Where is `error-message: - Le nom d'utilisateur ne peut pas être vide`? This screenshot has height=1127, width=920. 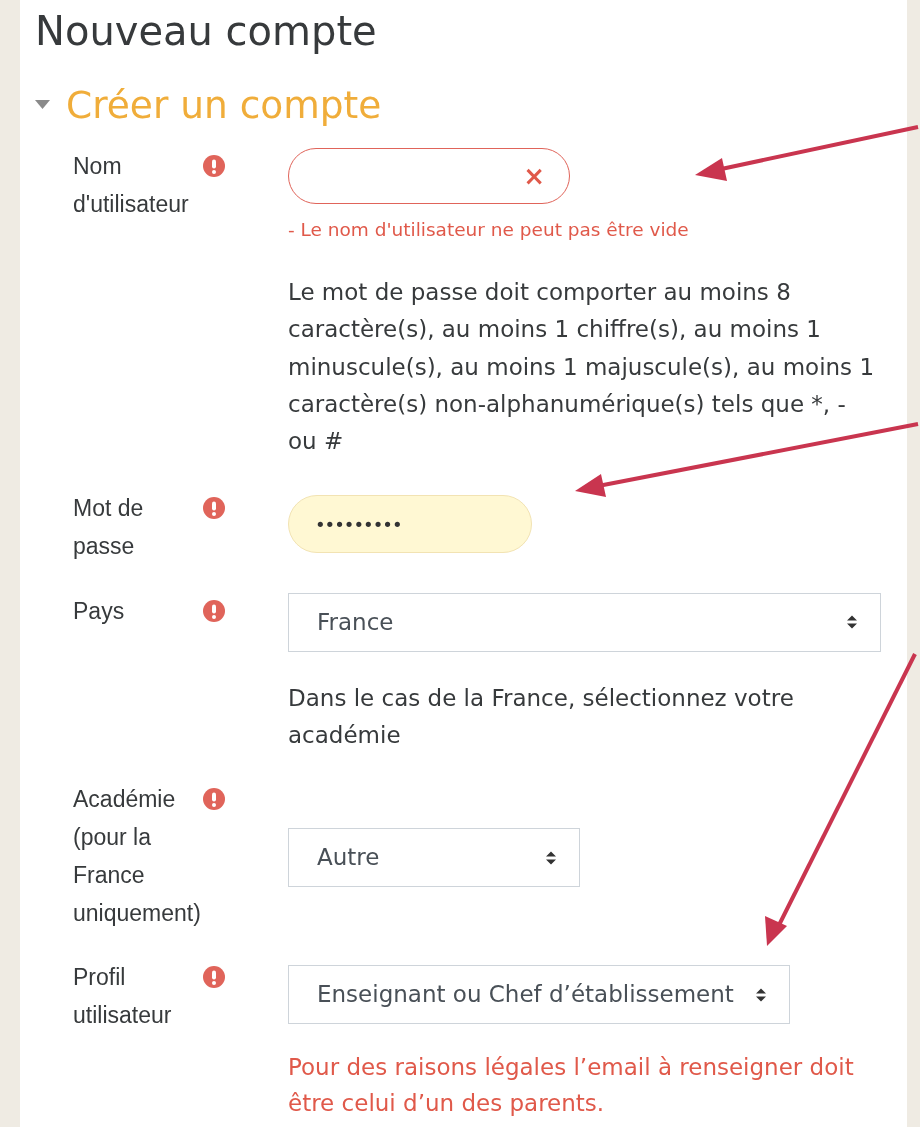
error-message: - Le nom d'utilisateur ne peut pas être vide is located at coordinates (489, 230).